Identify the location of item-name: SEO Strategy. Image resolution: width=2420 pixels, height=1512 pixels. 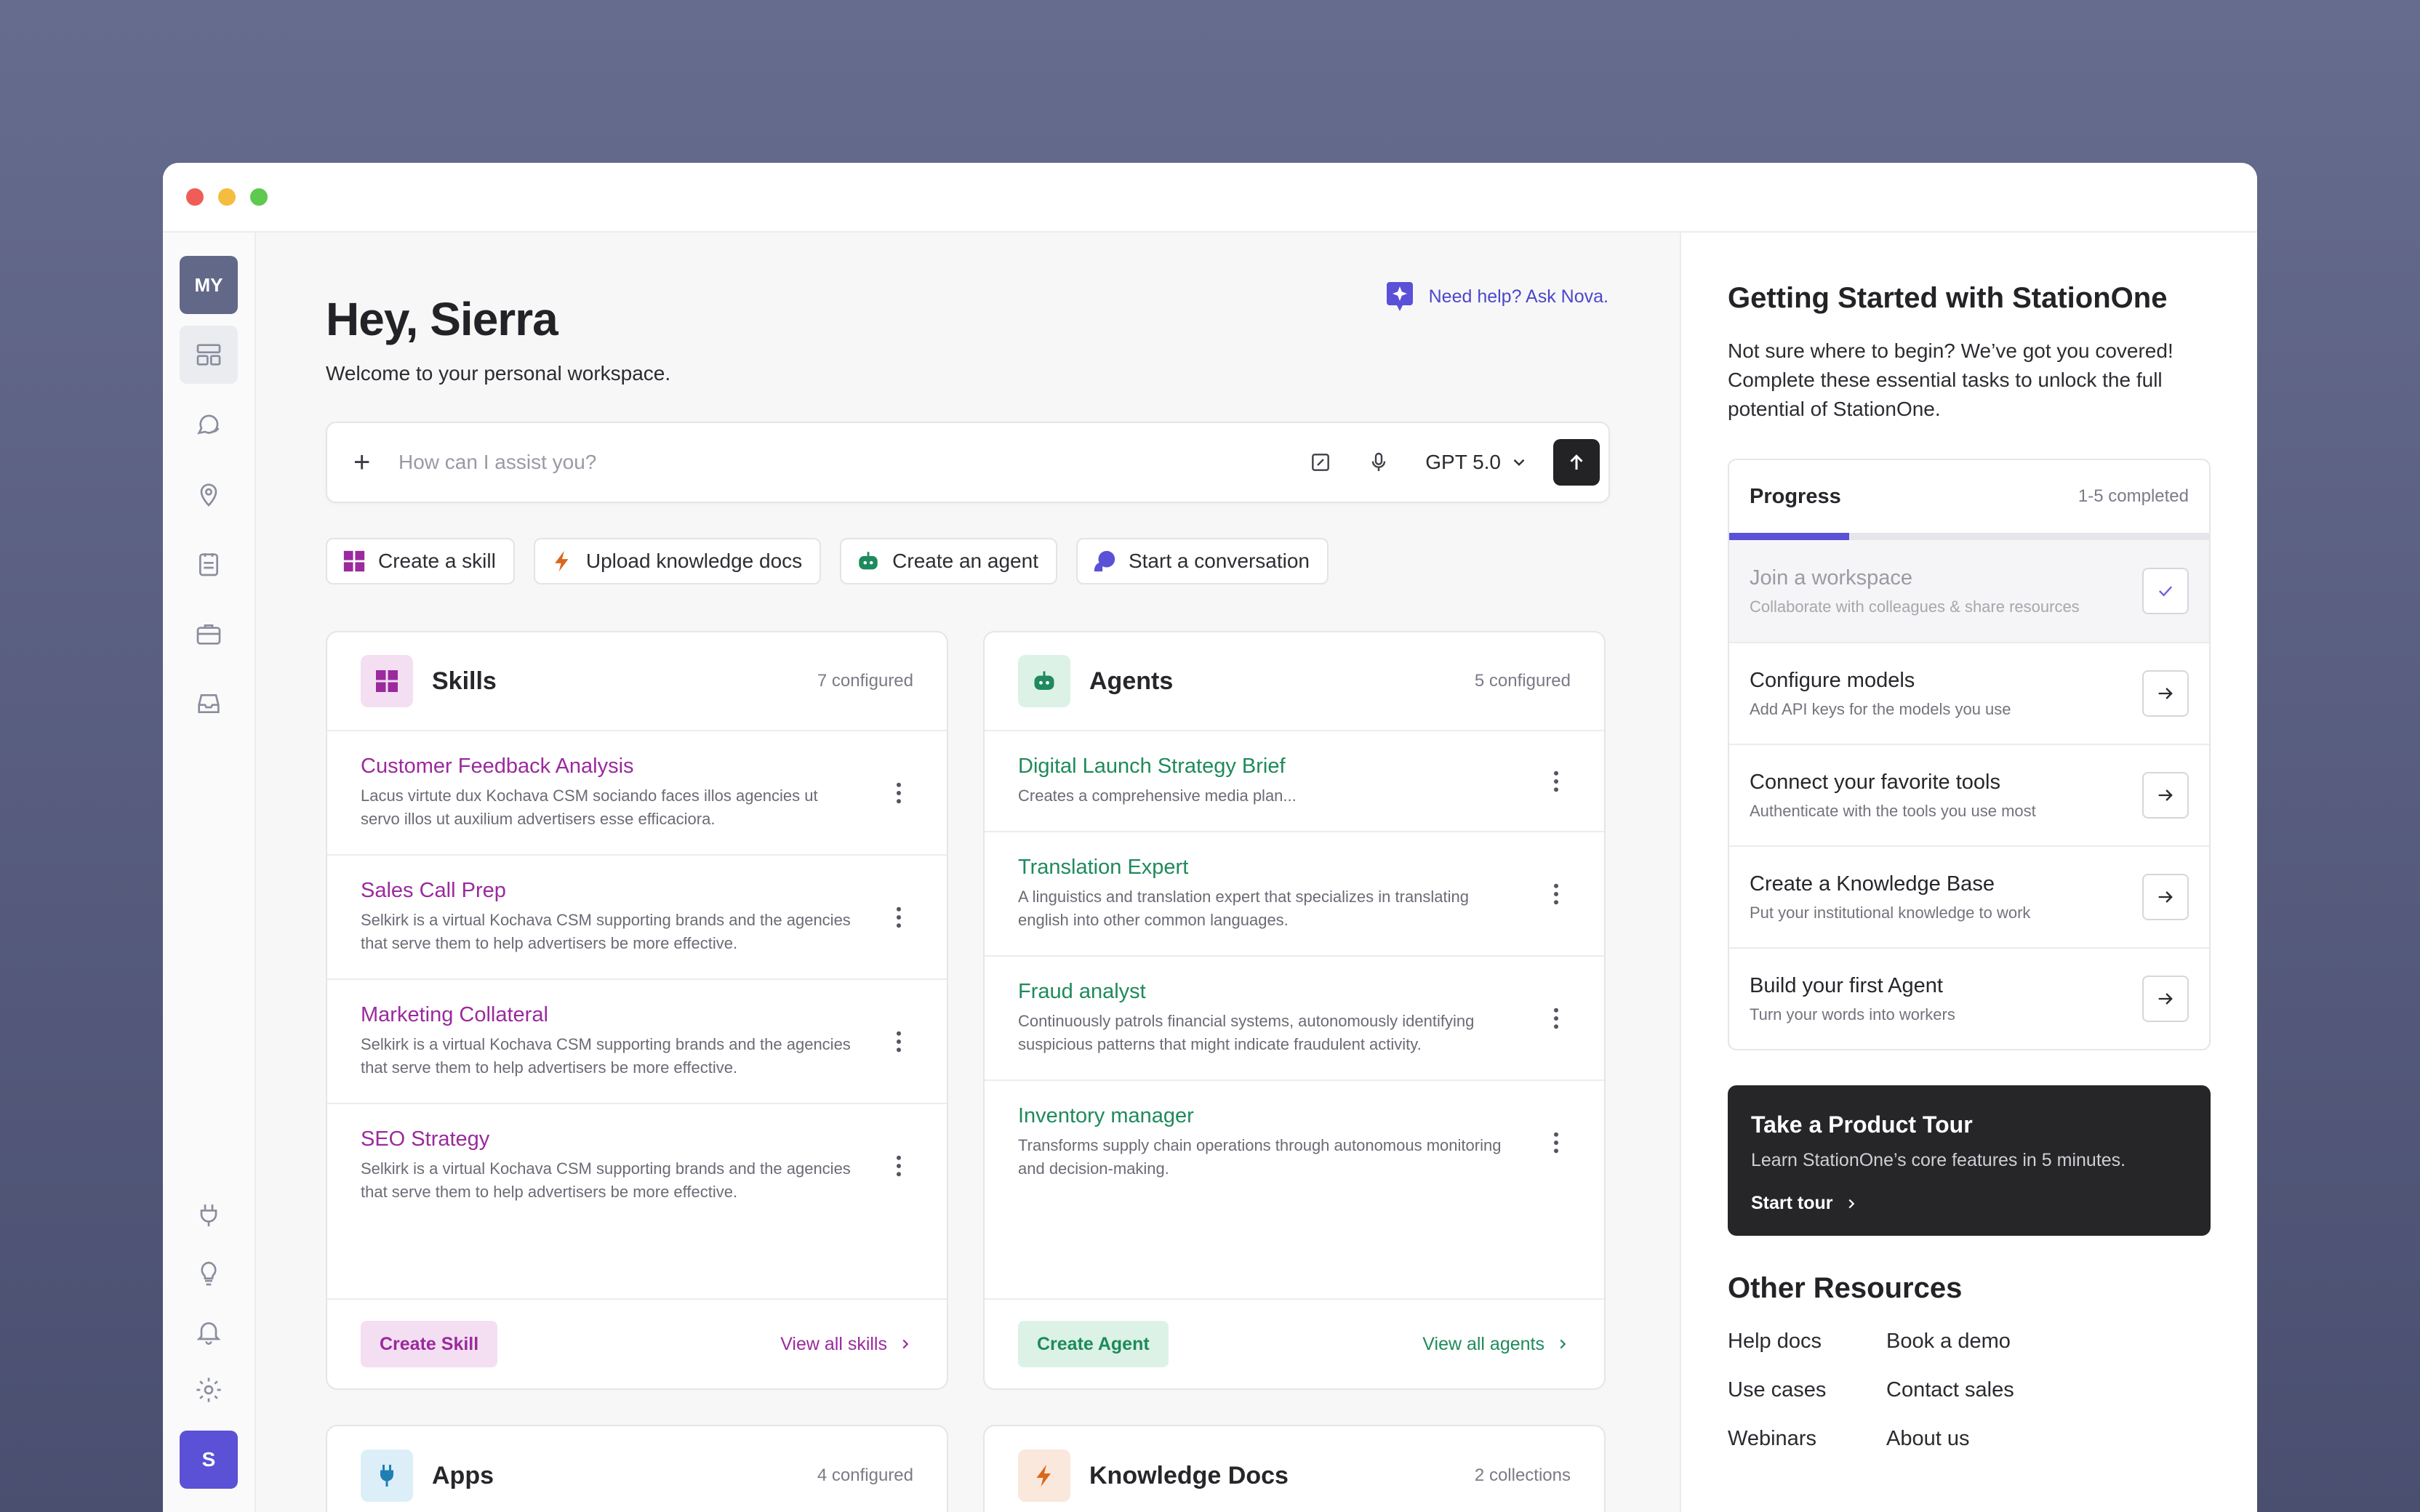
(608, 1139).